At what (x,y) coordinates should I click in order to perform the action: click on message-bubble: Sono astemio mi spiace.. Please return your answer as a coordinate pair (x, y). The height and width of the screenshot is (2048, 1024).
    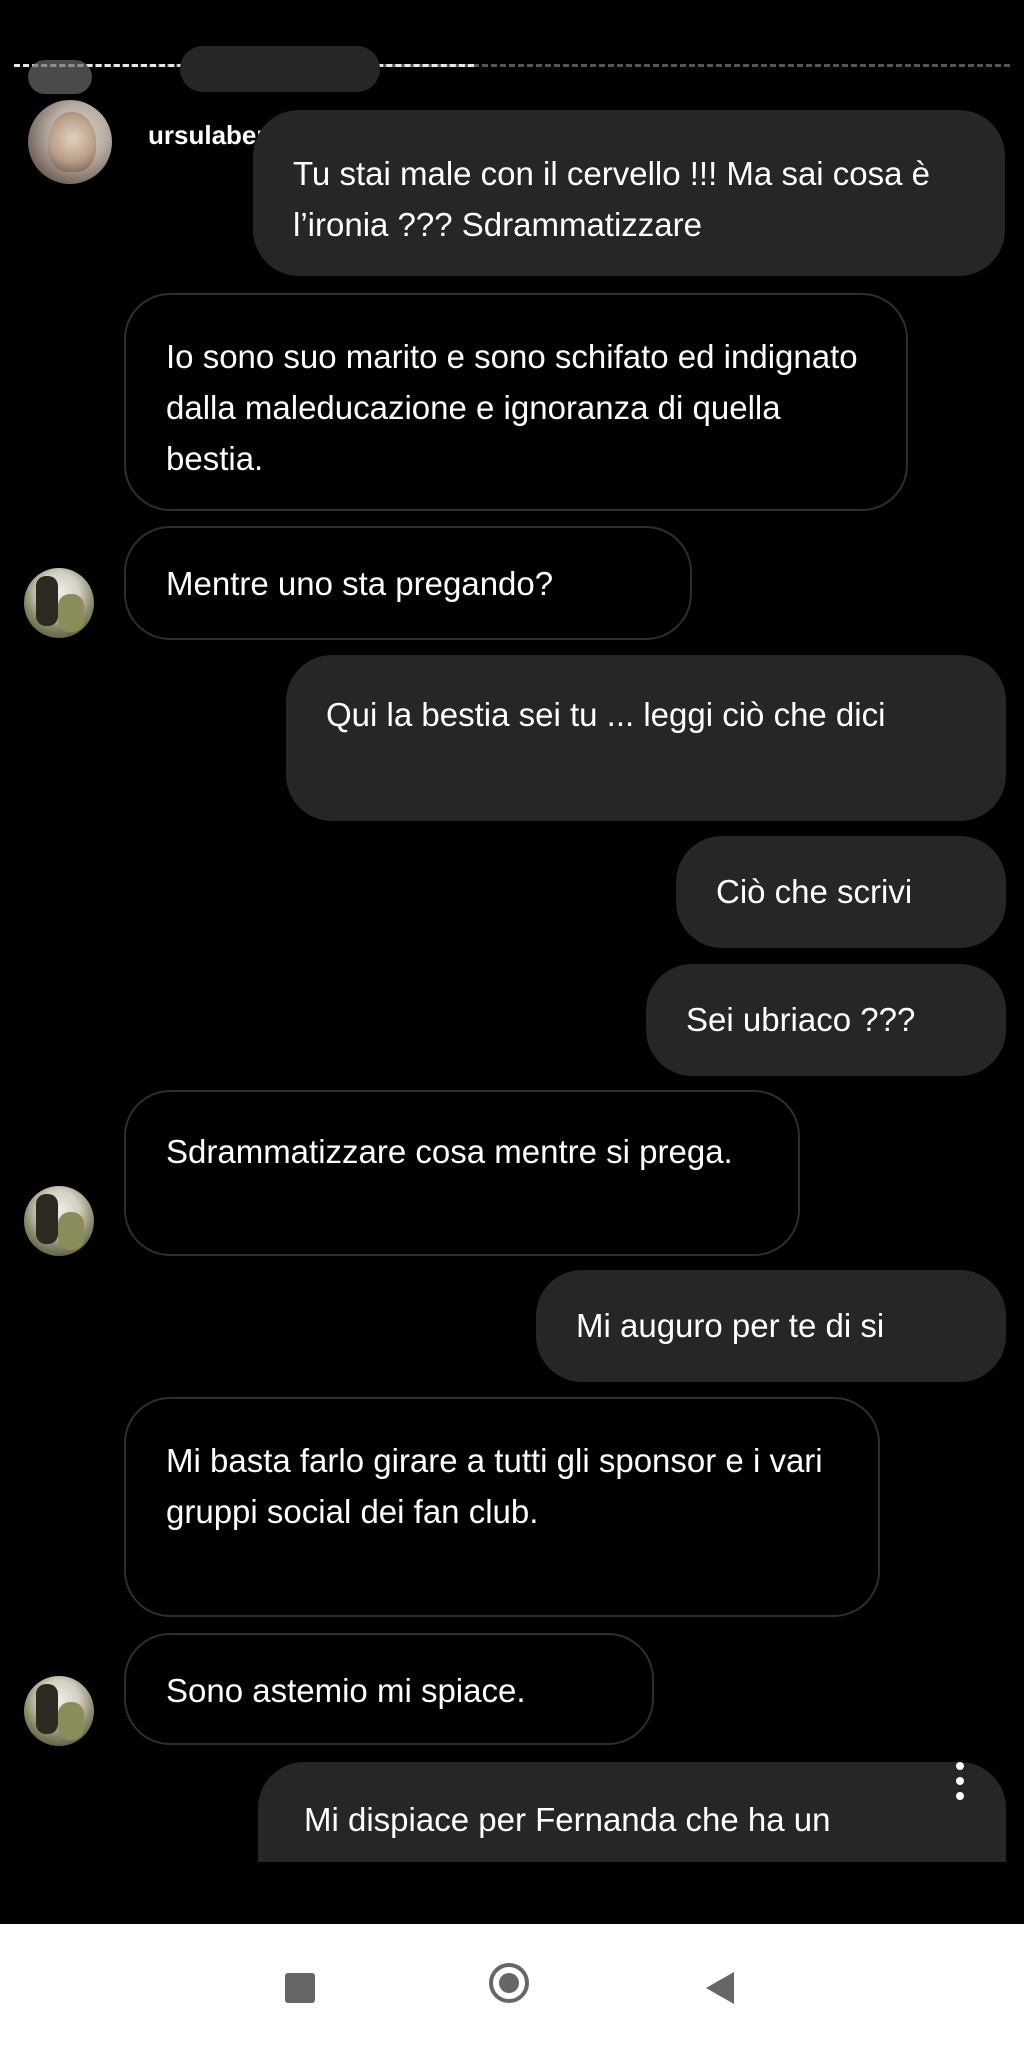
    Looking at the image, I should click on (389, 1689).